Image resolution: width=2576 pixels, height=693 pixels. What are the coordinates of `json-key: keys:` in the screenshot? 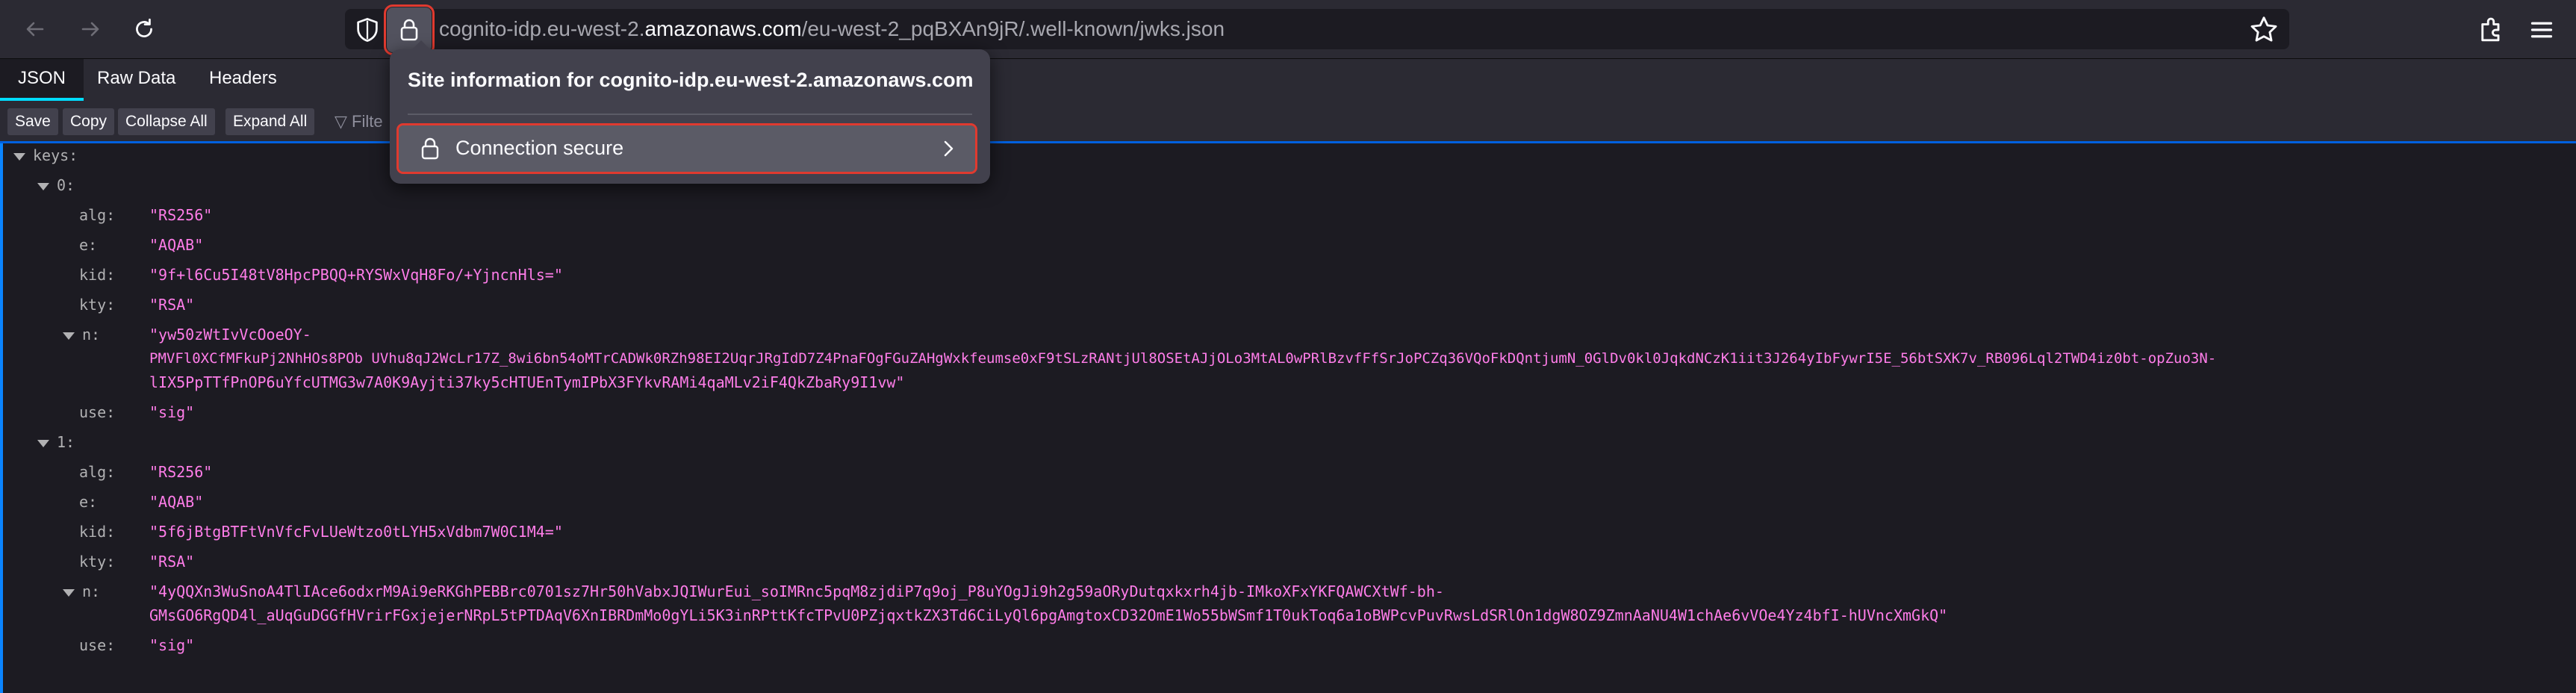 It's located at (55, 155).